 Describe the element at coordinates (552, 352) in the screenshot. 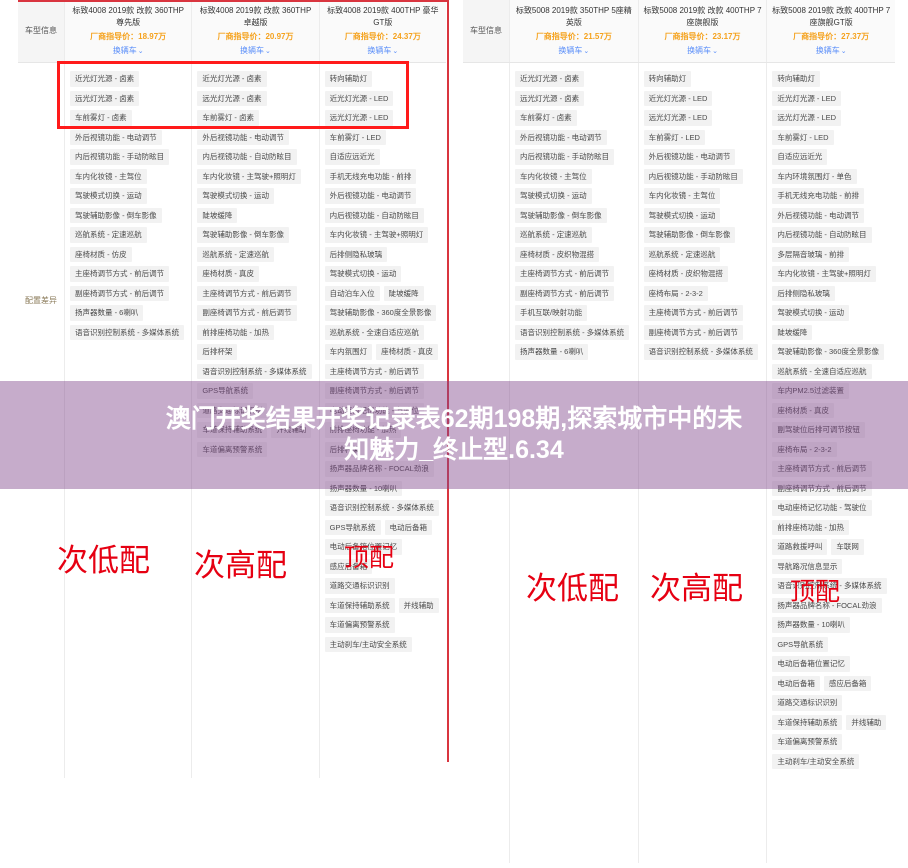

I see `feature-tag: 扬声器数量 - 6喇叭` at that location.